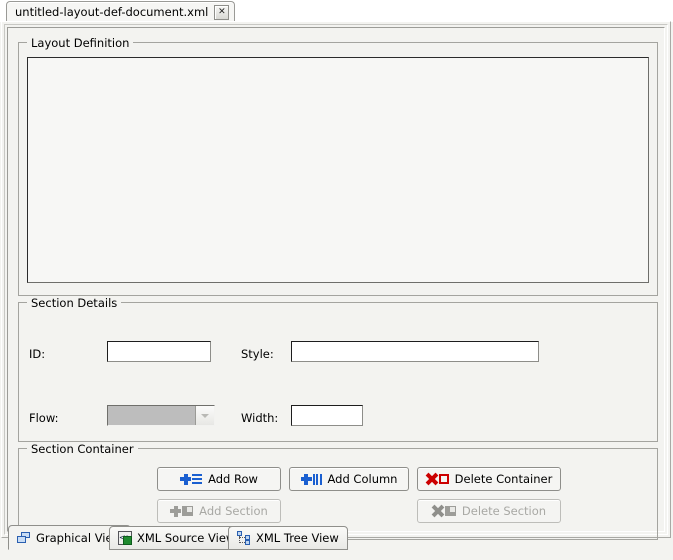 The height and width of the screenshot is (560, 673). What do you see at coordinates (297, 538) in the screenshot?
I see `tab-xml-tree-view-label: XML Tree View` at bounding box center [297, 538].